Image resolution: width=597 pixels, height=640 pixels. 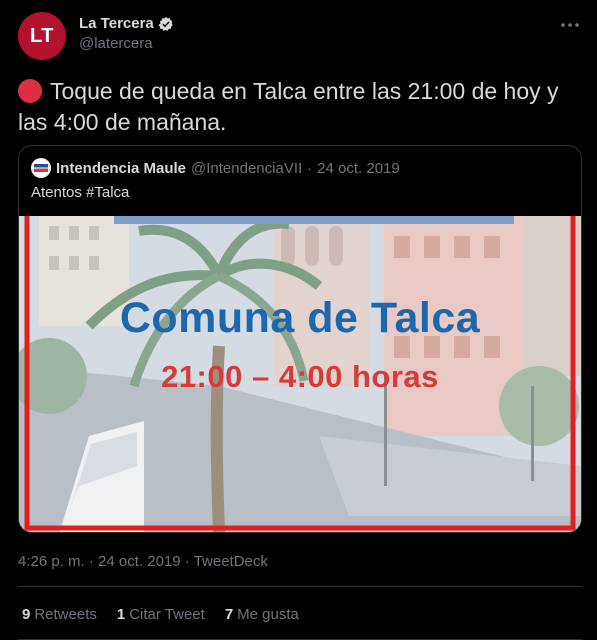 I want to click on quotes-label: Citar Tweet, so click(x=167, y=614).